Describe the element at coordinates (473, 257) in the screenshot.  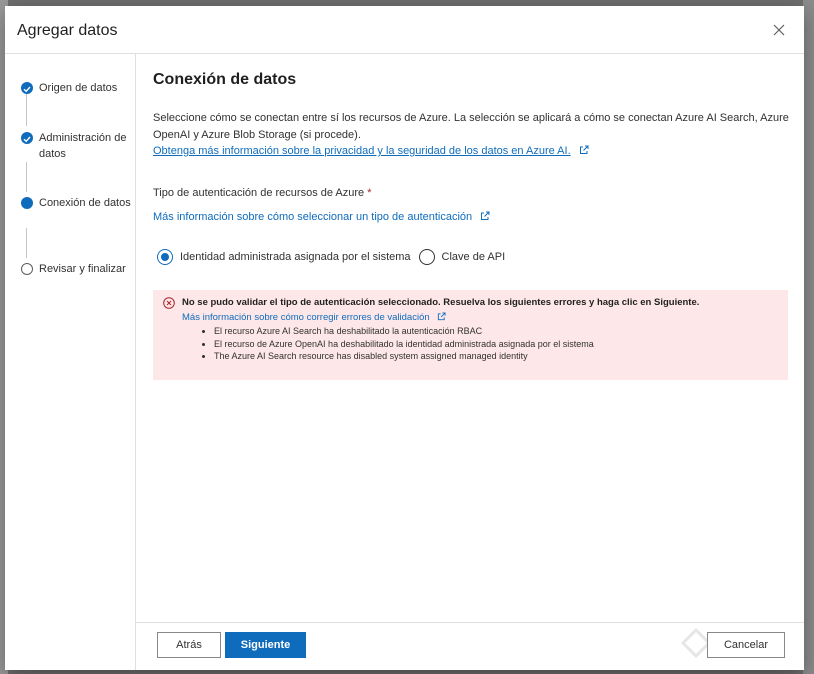
I see `radio-label: Clave de API` at that location.